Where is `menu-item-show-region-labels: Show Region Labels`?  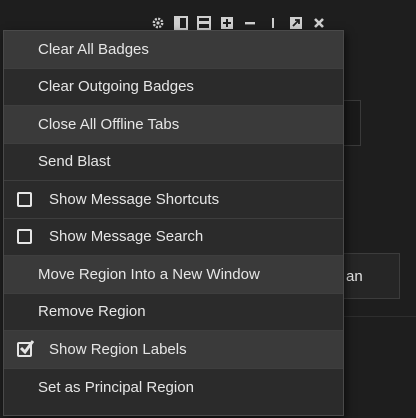
menu-item-show-region-labels: Show Region Labels is located at coordinates (173, 350).